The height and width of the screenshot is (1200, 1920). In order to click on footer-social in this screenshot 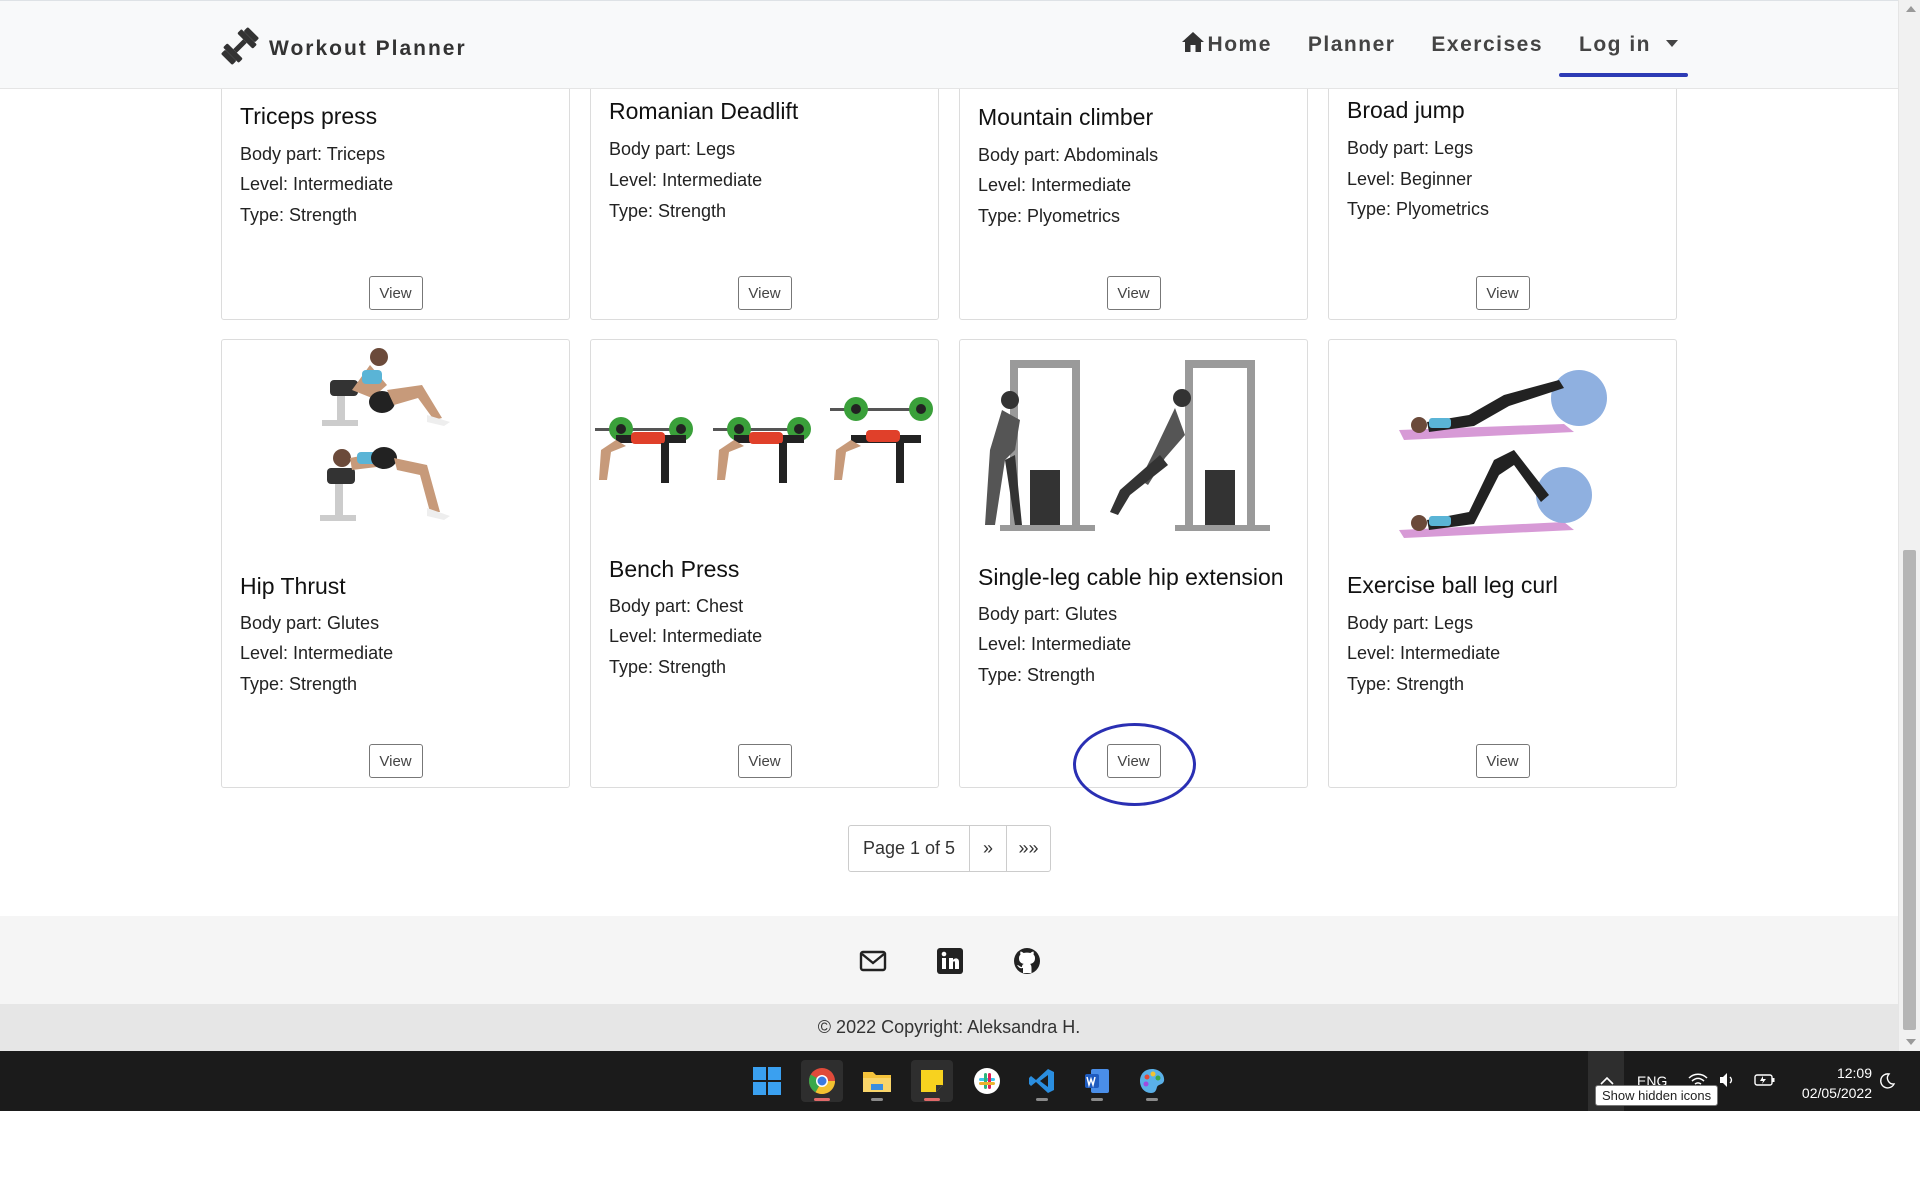, I will do `click(949, 960)`.